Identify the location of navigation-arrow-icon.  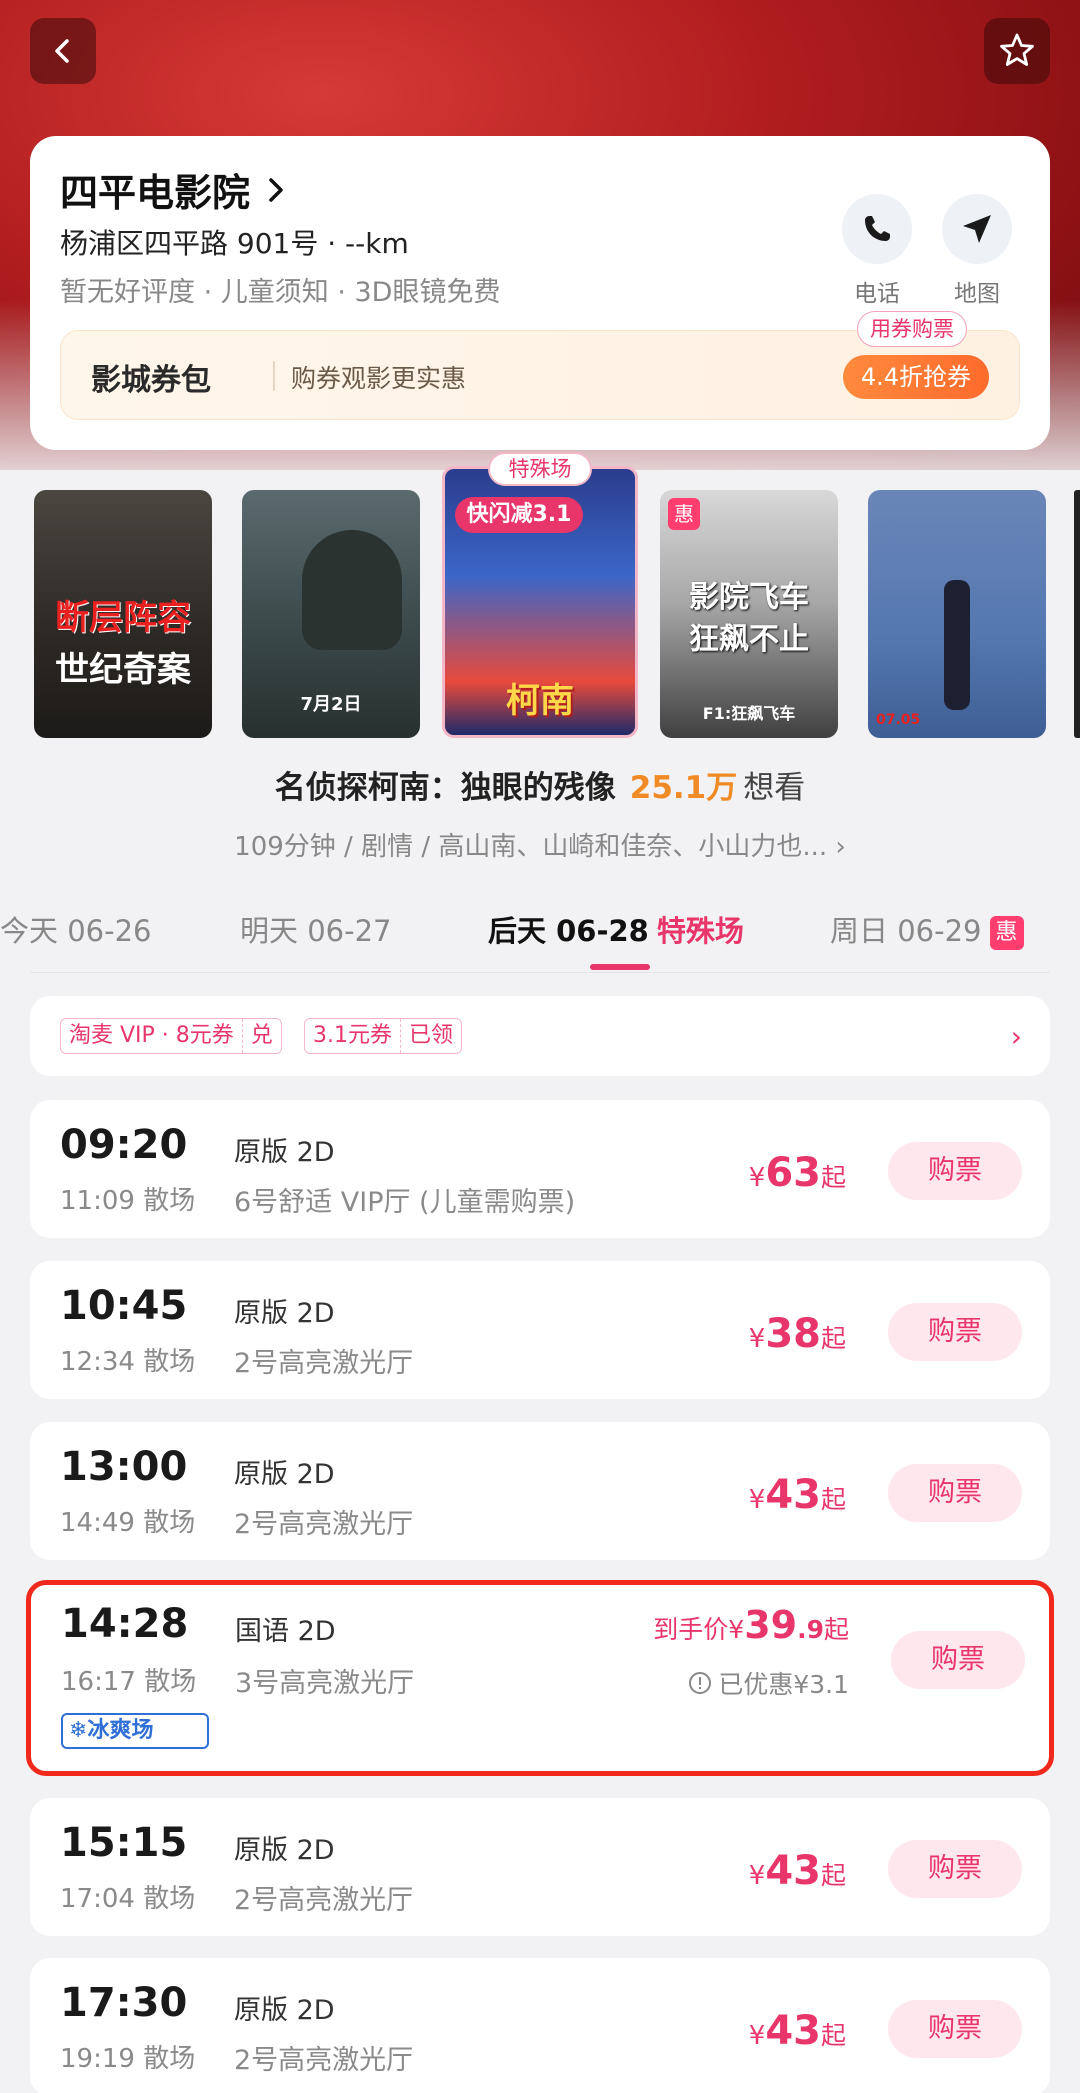
(977, 229).